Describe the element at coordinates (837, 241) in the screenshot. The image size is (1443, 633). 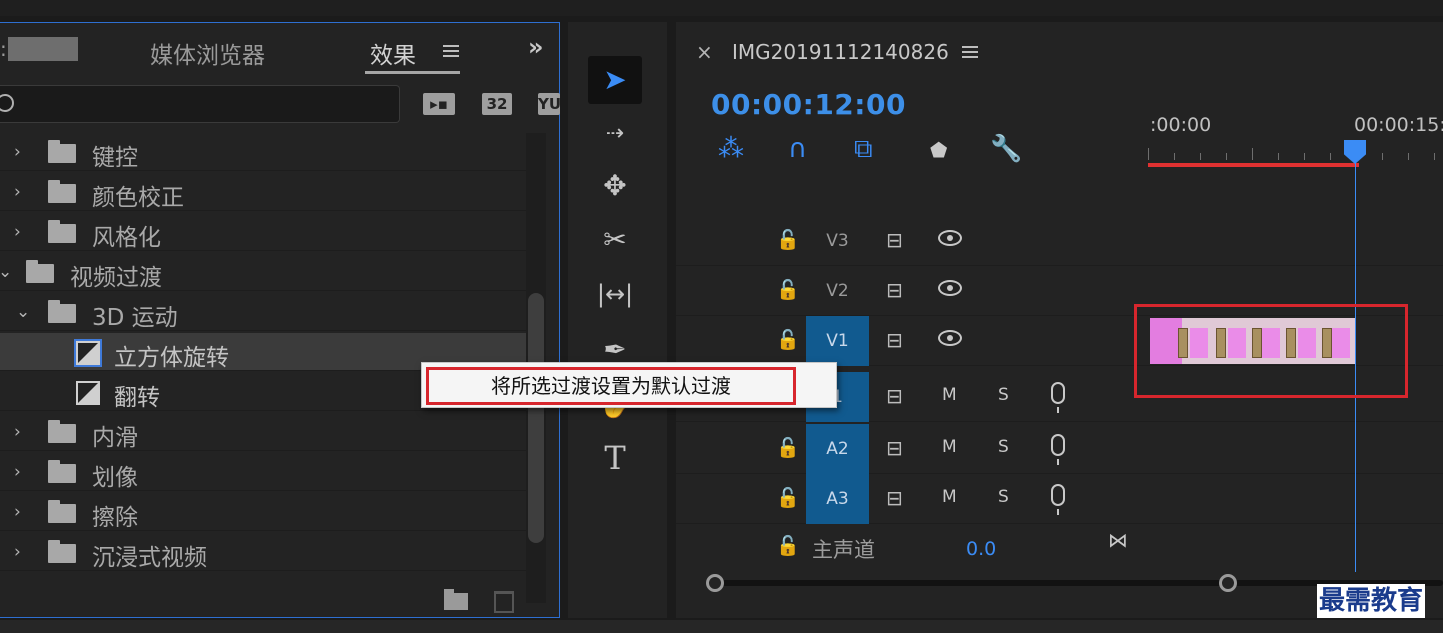
I see `track-name-v3: V3` at that location.